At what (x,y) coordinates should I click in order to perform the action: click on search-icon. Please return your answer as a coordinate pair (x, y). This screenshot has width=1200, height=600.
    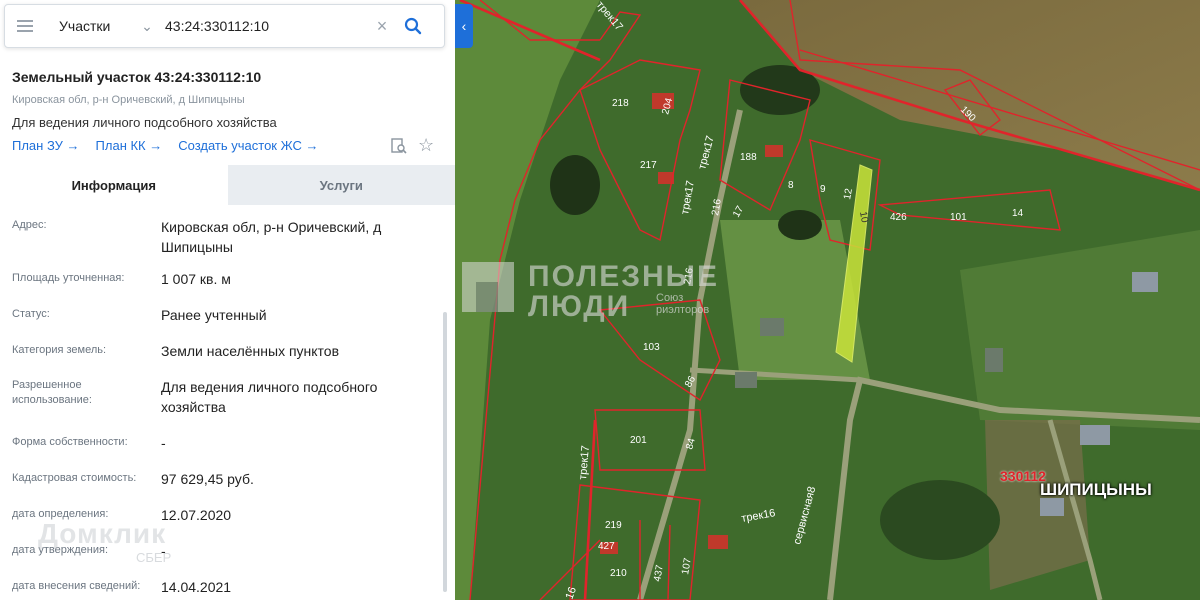
    Looking at the image, I should click on (413, 26).